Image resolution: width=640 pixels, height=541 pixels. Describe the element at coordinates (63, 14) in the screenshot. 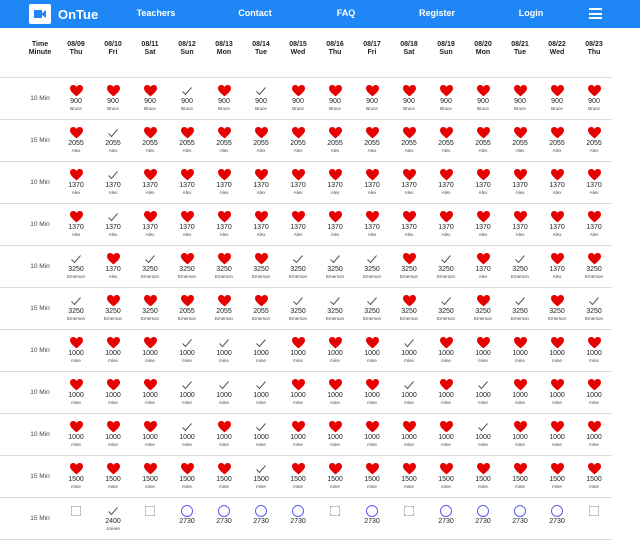

I see `brand-logo: OnTue` at that location.